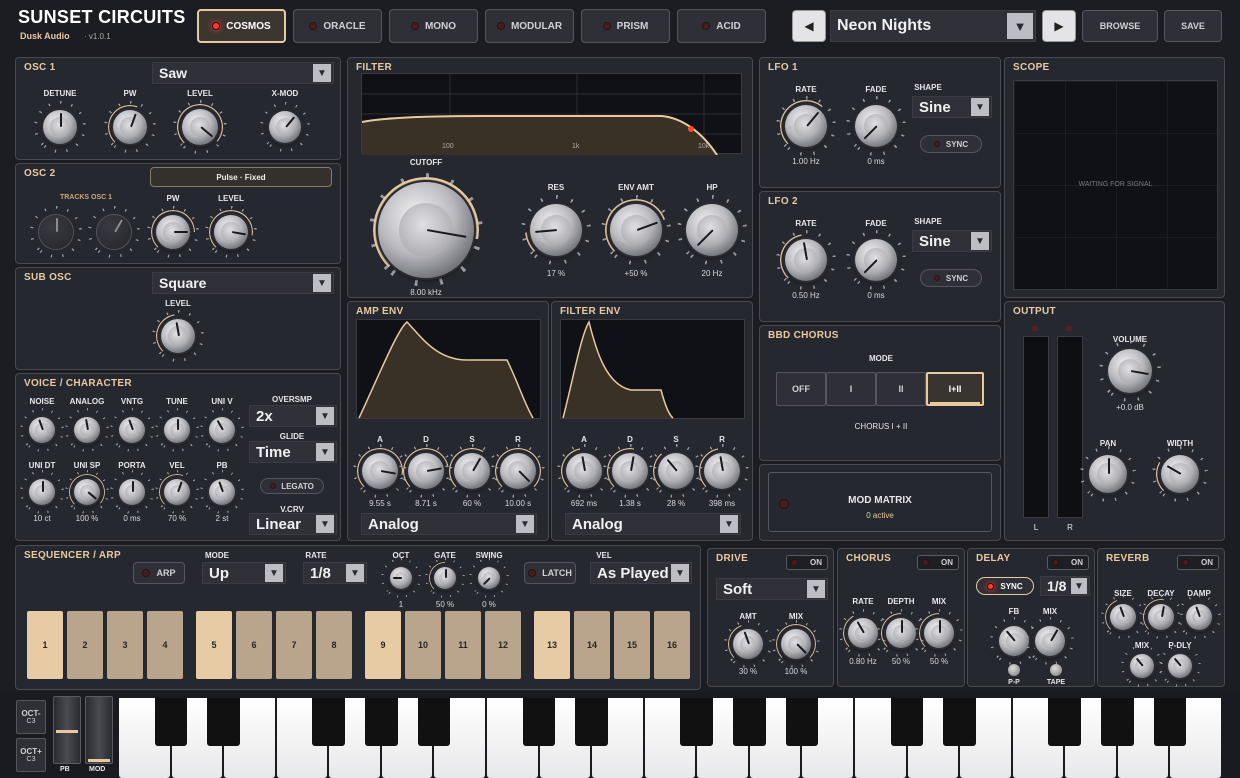 The width and height of the screenshot is (1240, 778). I want to click on seq-step: 11, so click(463, 645).